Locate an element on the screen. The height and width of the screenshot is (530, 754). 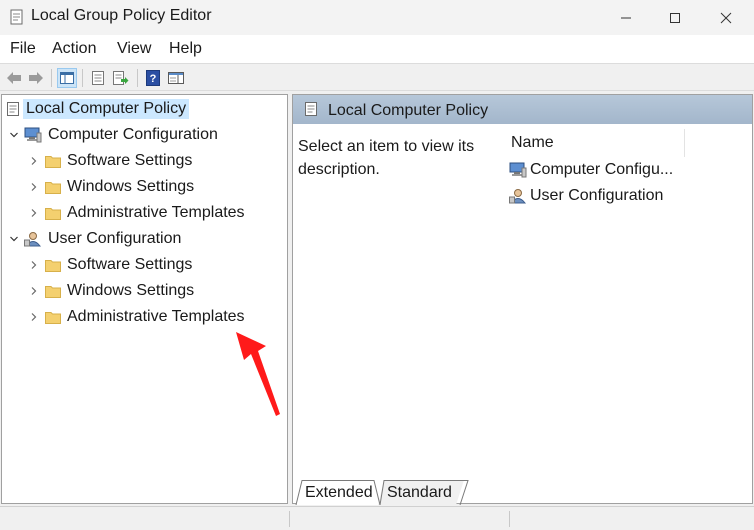
tree-item-computer-configuration: Computer Configuration is located at coordinates (113, 135).